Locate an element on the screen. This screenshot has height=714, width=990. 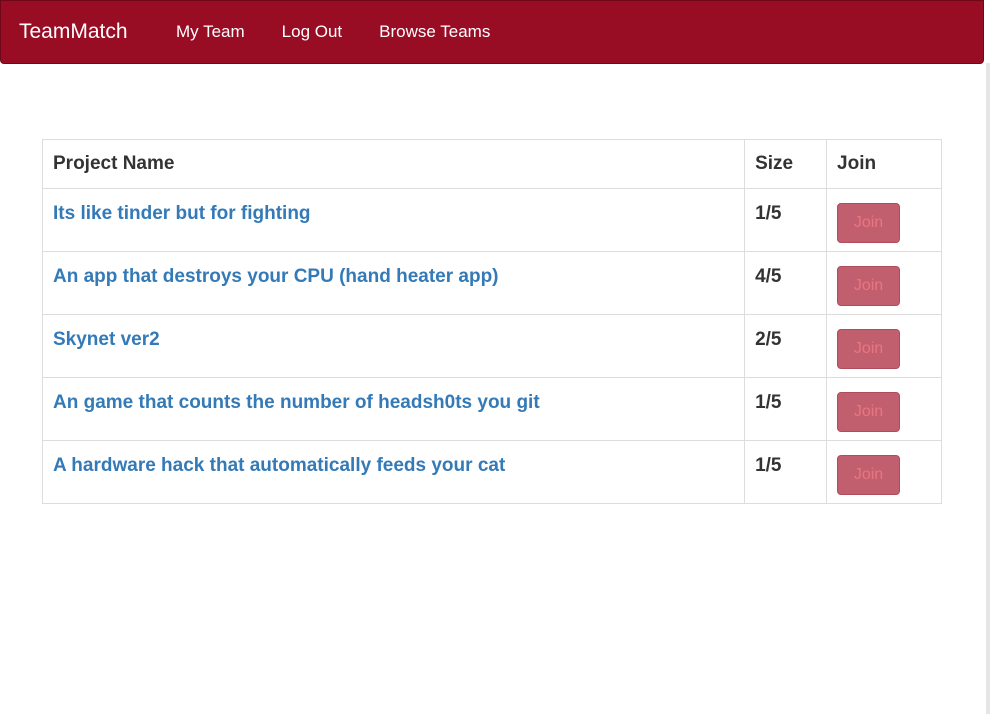
nav-my-team: My Team is located at coordinates (210, 32).